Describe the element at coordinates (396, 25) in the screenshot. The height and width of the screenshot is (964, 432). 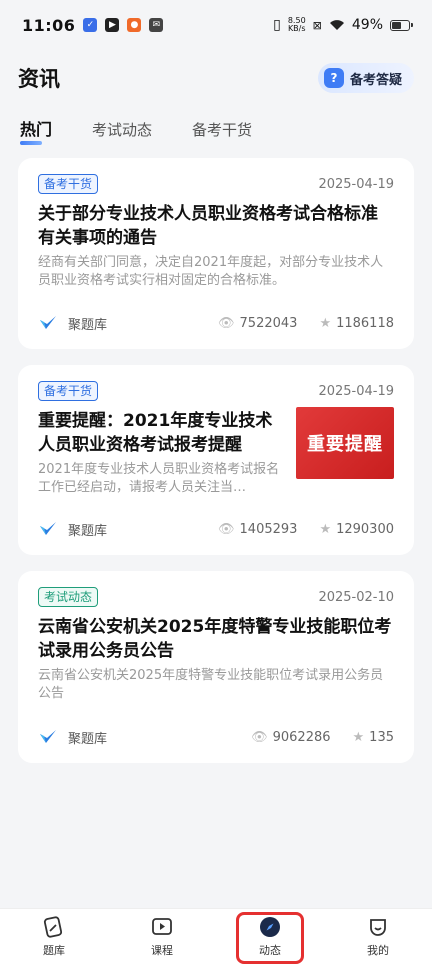
I see `battery-level` at that location.